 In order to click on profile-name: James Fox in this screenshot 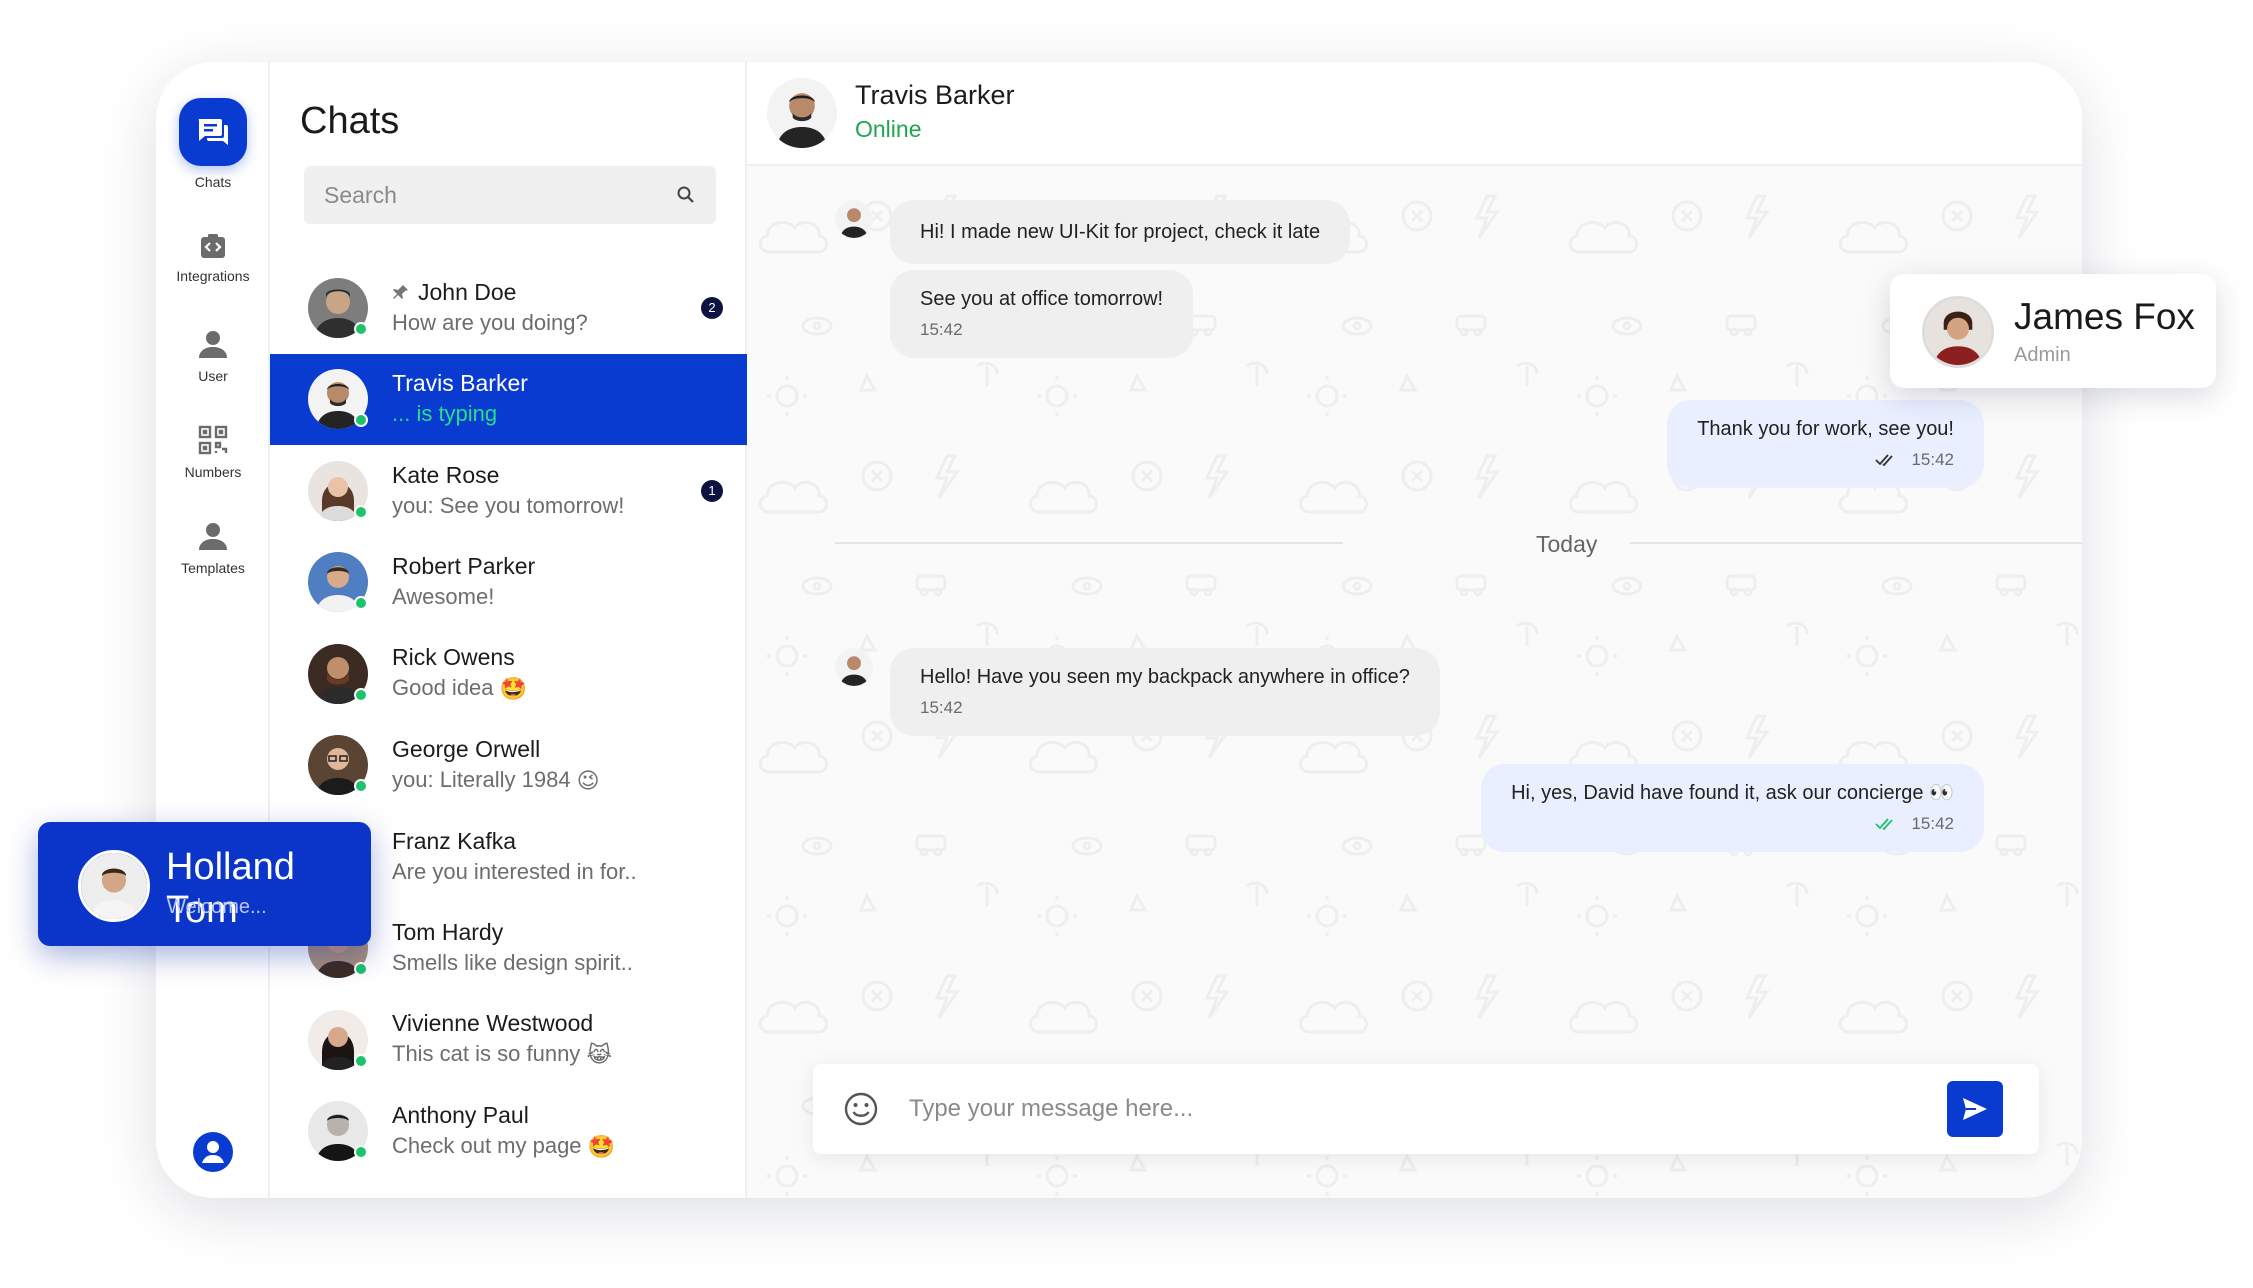, I will do `click(2104, 316)`.